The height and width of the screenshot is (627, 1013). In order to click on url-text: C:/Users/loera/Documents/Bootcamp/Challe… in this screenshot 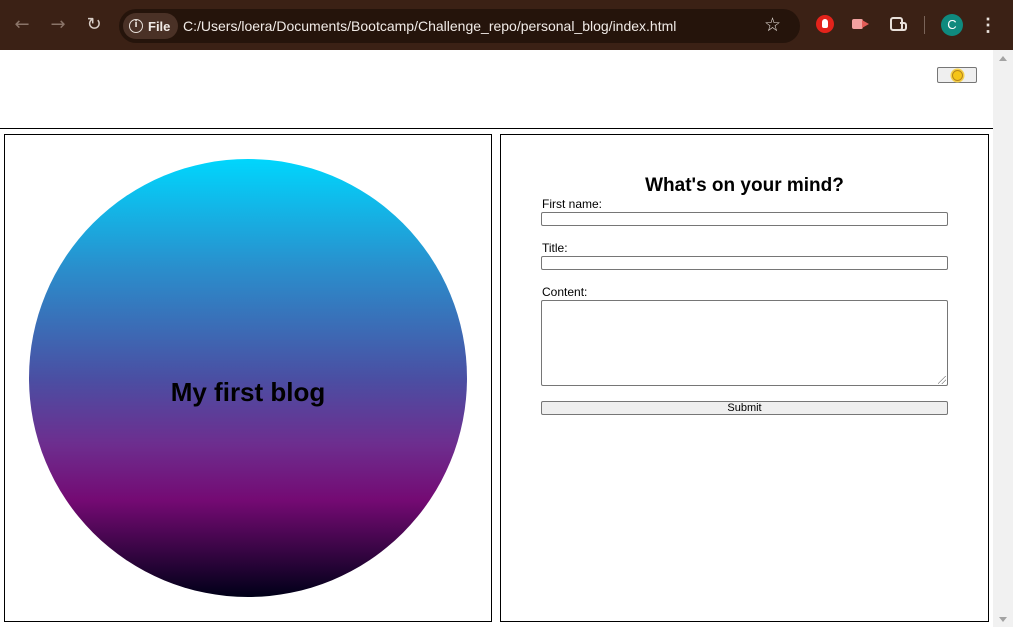, I will do `click(429, 26)`.